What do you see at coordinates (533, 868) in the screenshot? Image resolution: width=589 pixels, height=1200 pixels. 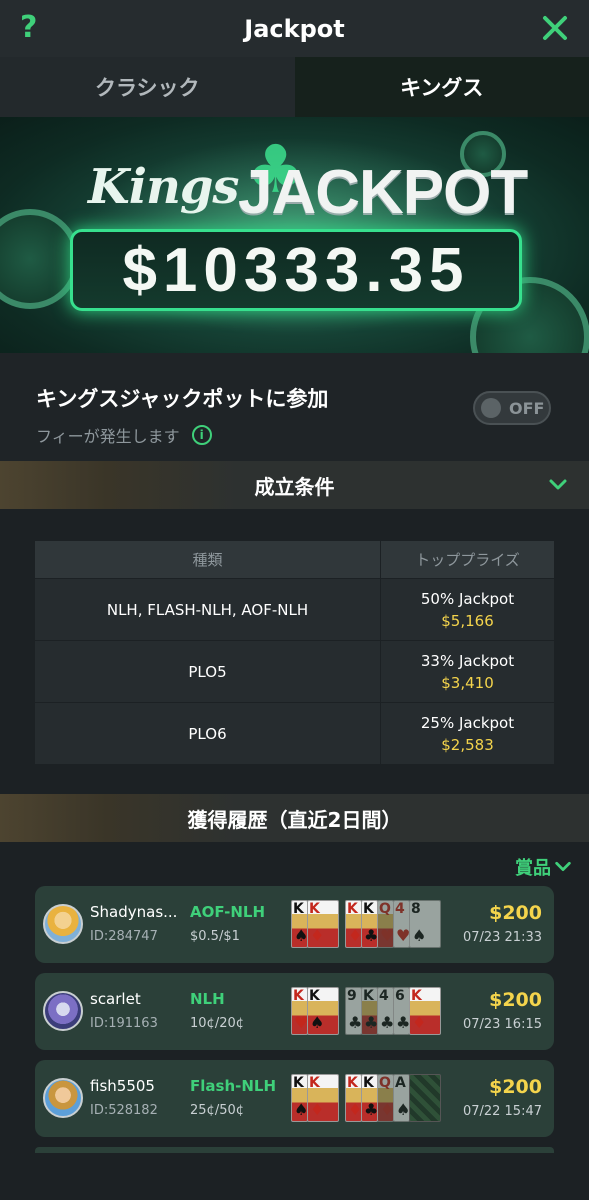 I see `prize-filter-label: 賞品` at bounding box center [533, 868].